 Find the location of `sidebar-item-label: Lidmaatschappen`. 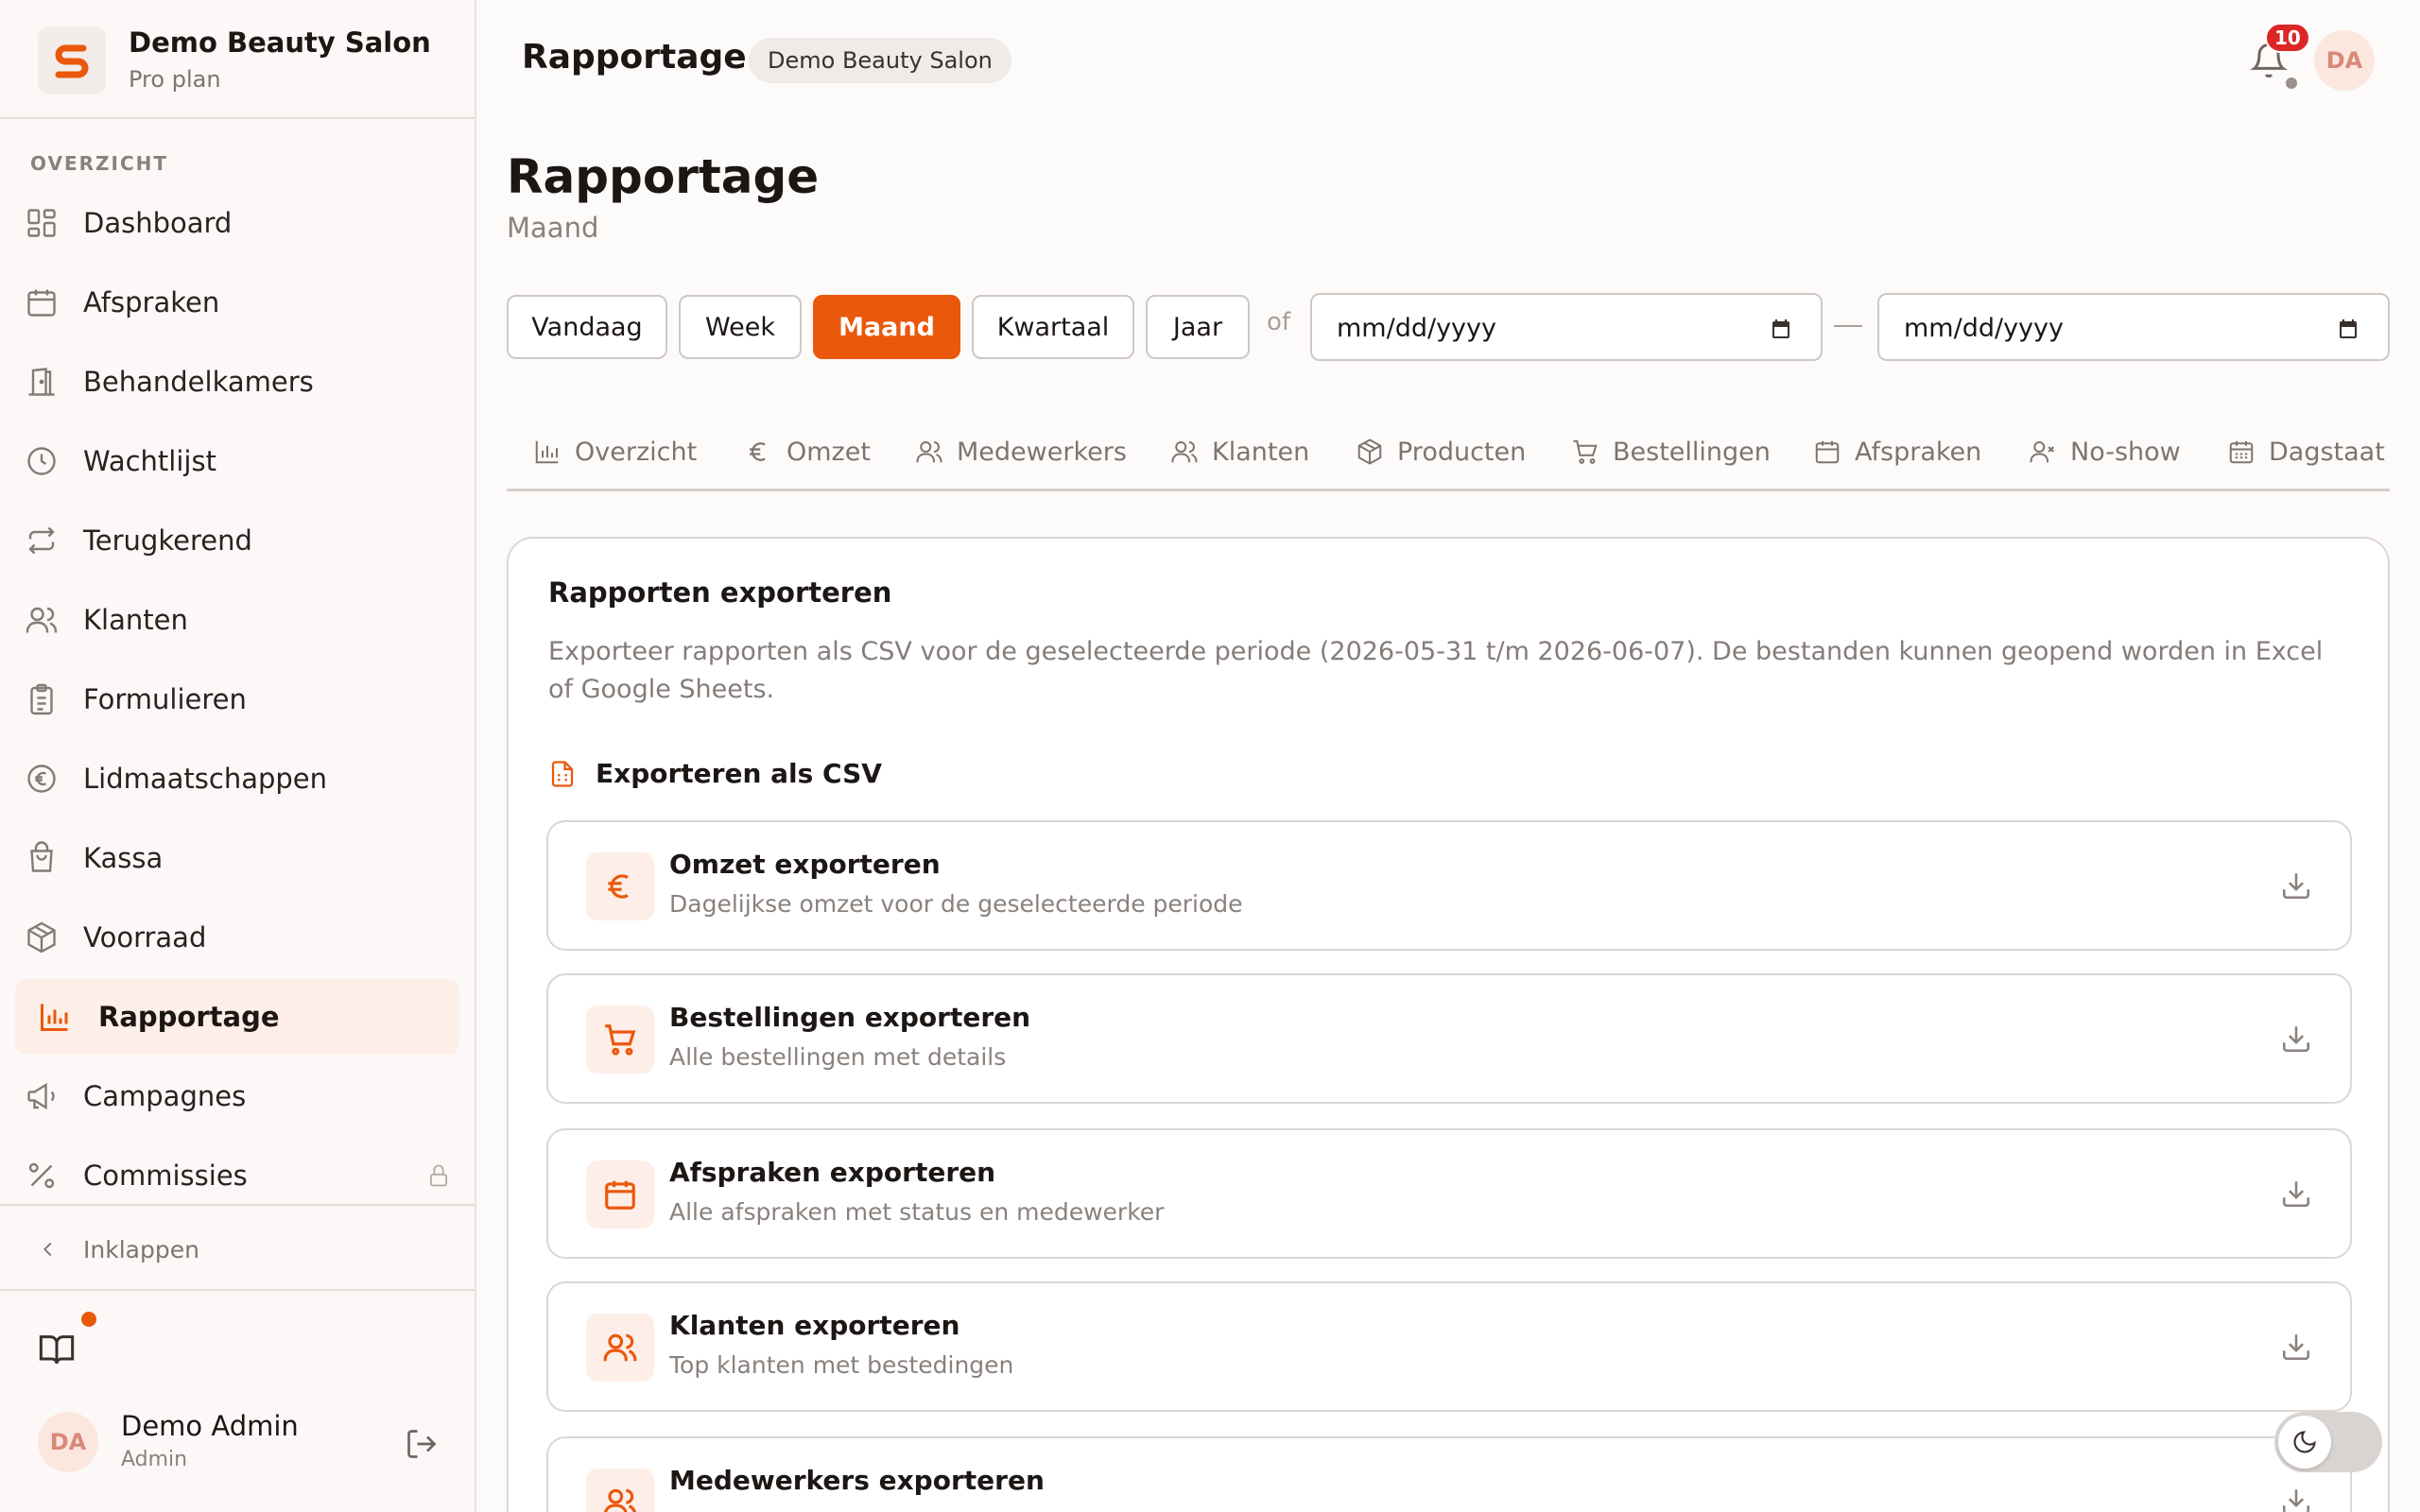

sidebar-item-label: Lidmaatschappen is located at coordinates (205, 779).